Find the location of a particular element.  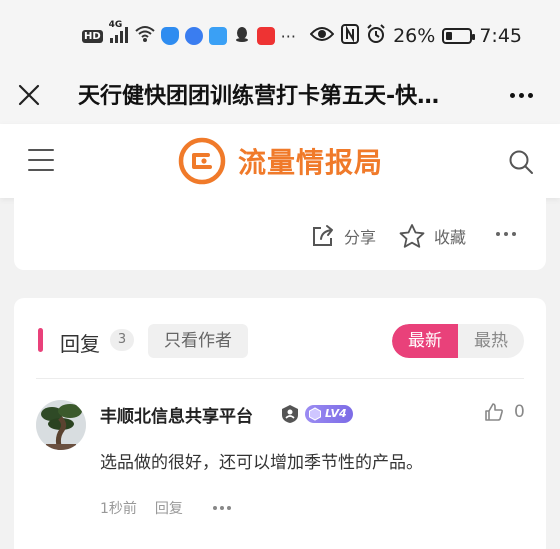

browser-app-icon is located at coordinates (193, 36).